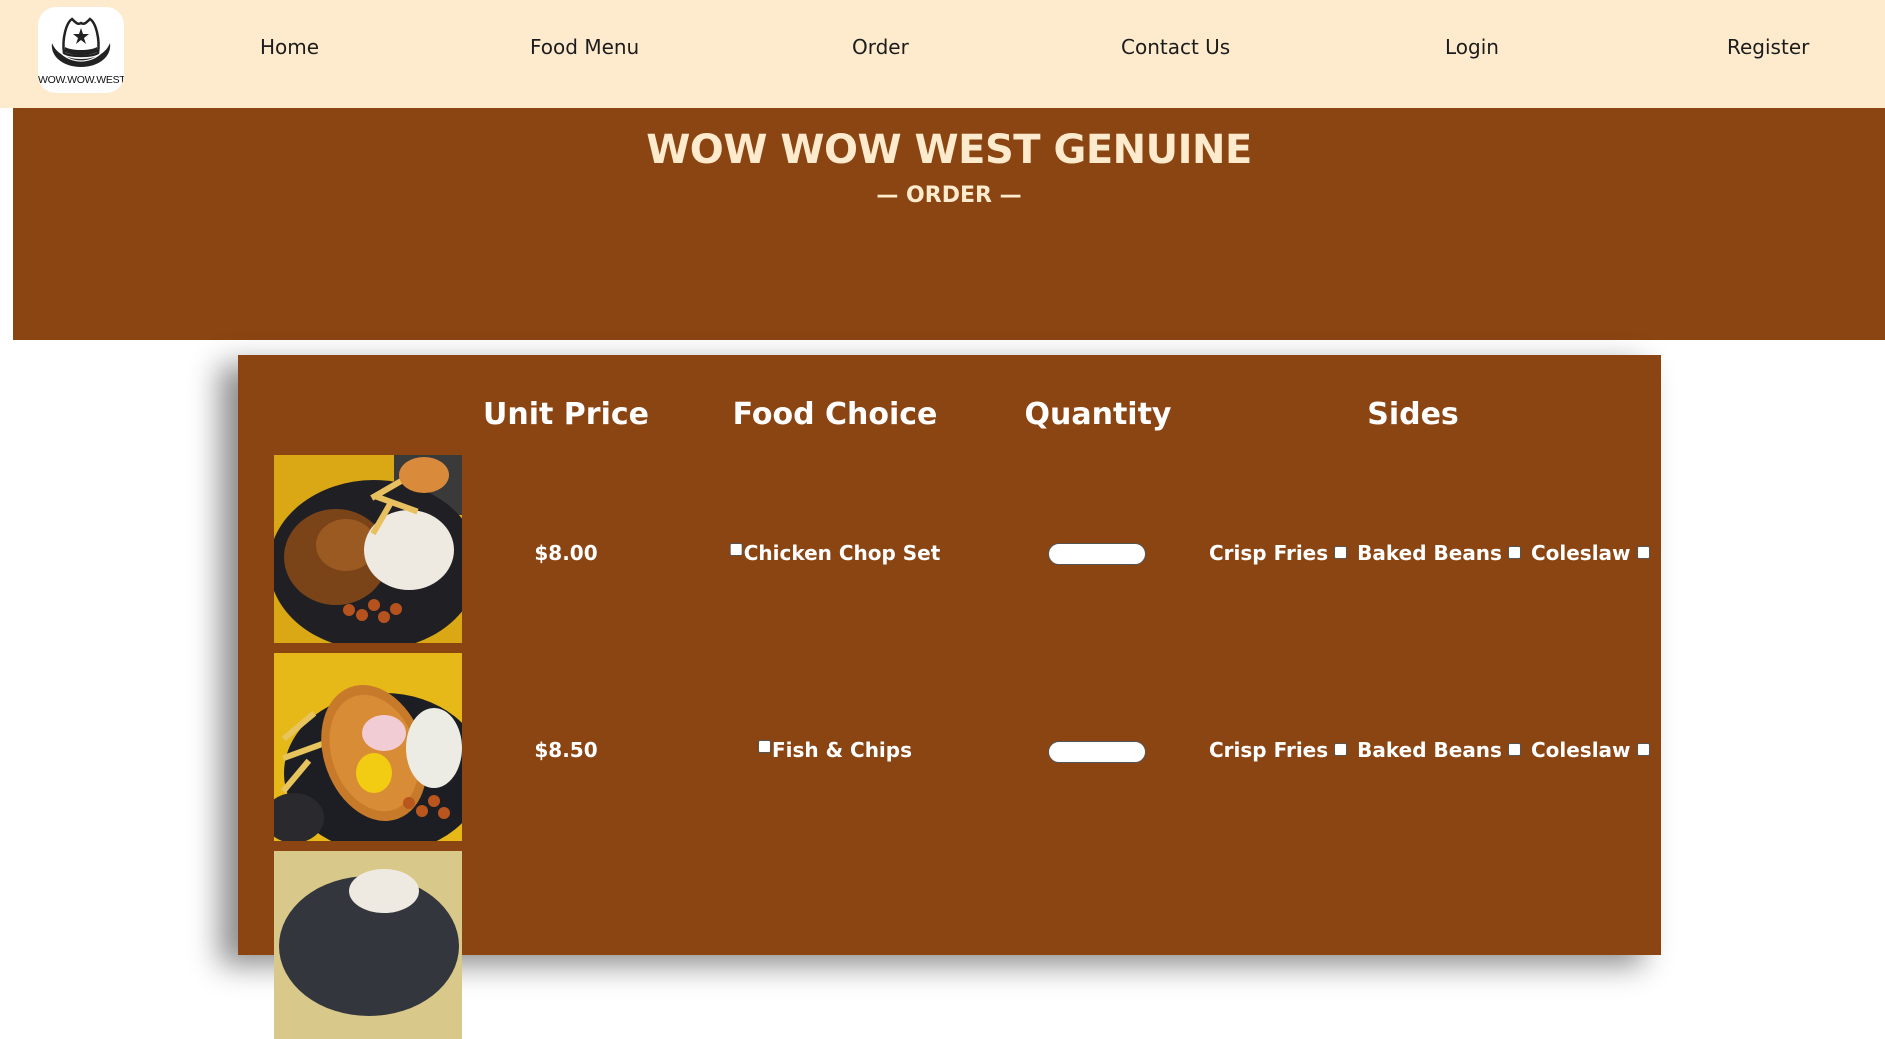 The image size is (1885, 1039). What do you see at coordinates (368, 945) in the screenshot?
I see `third-dish-photo` at bounding box center [368, 945].